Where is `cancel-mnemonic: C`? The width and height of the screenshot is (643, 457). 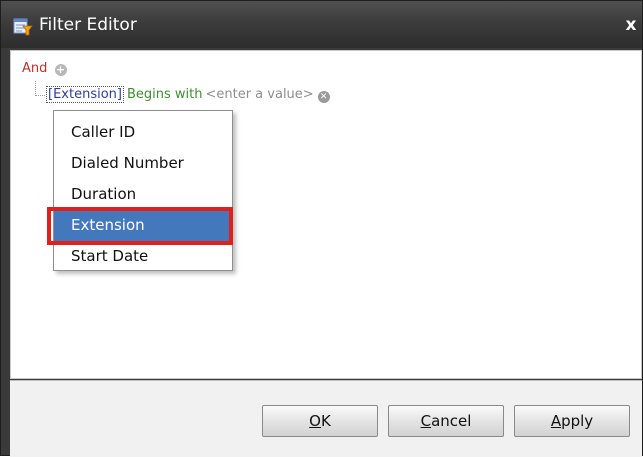 cancel-mnemonic: C is located at coordinates (426, 421).